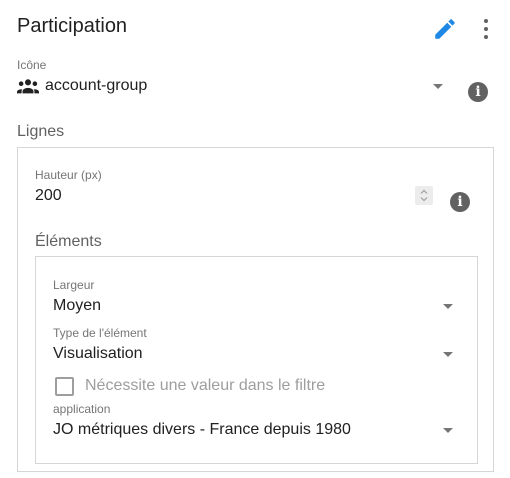 This screenshot has width=510, height=478. I want to click on card-title: Participation, so click(72, 26).